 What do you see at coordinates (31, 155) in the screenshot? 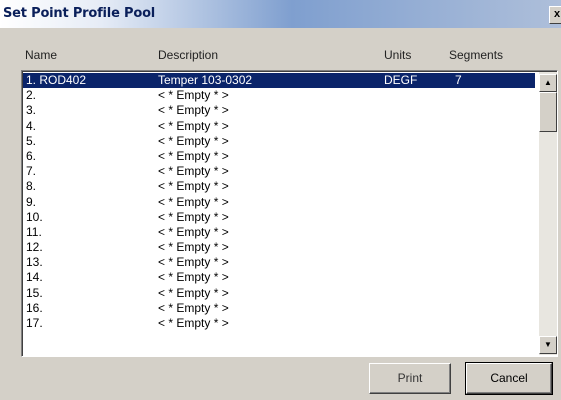
I see `item-name: 6.` at bounding box center [31, 155].